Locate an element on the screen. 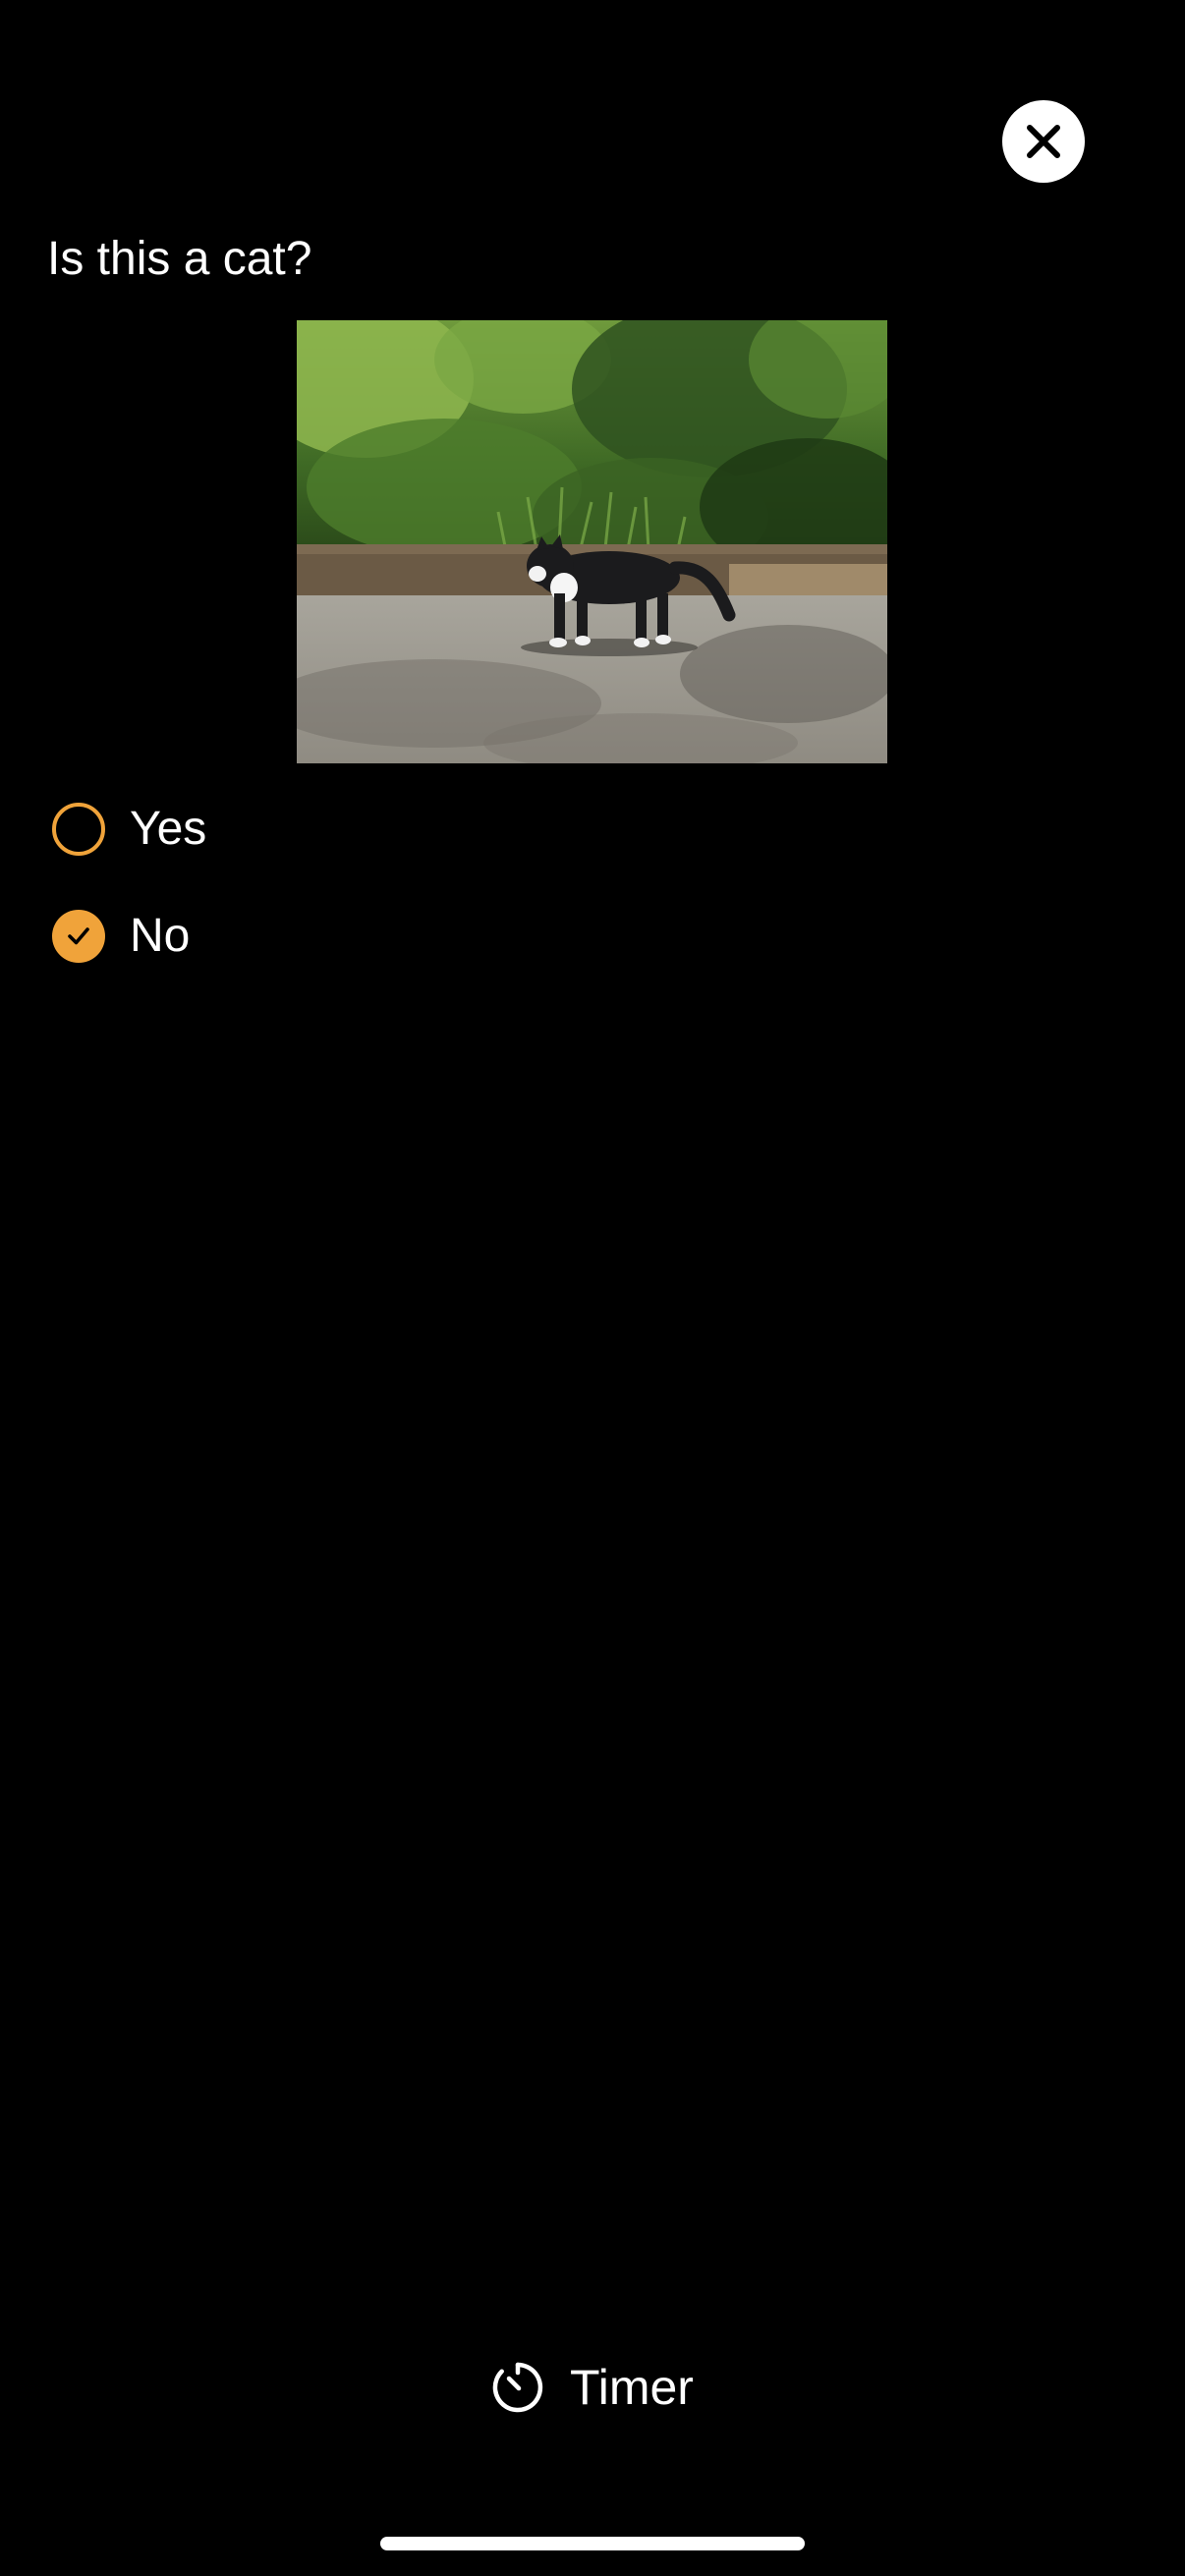 Image resolution: width=1185 pixels, height=2576 pixels. timer-button: Timer is located at coordinates (592, 2387).